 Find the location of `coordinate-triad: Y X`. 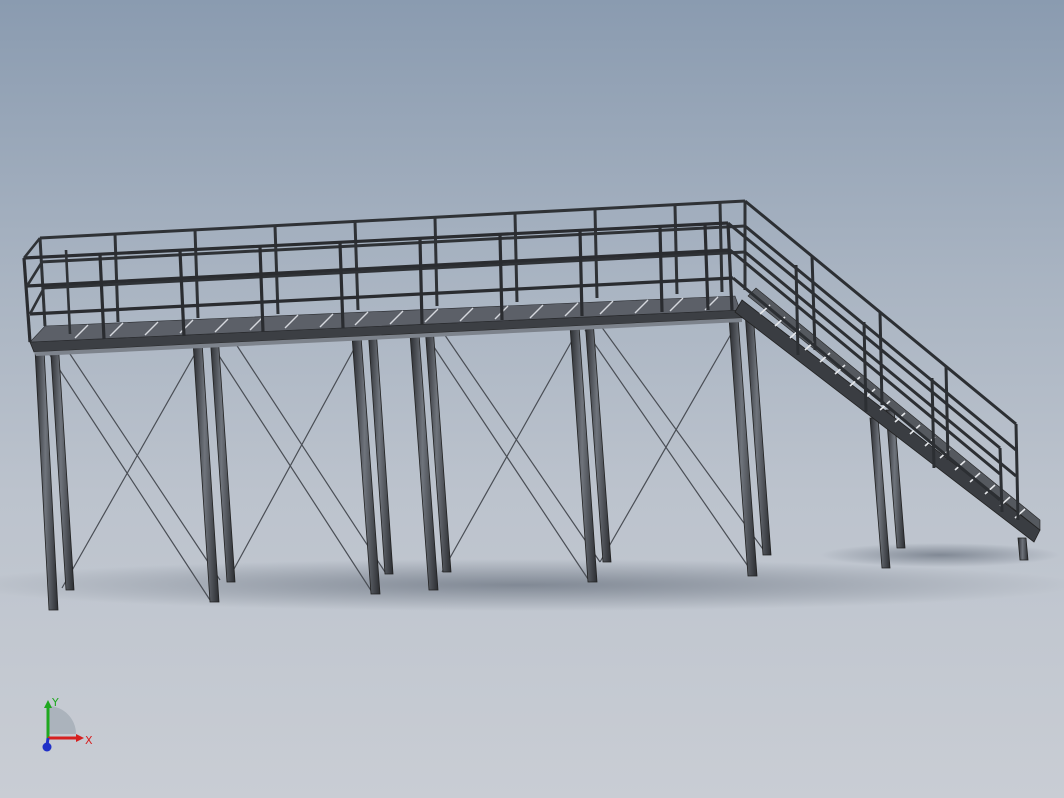

coordinate-triad: Y X is located at coordinates (65, 729).